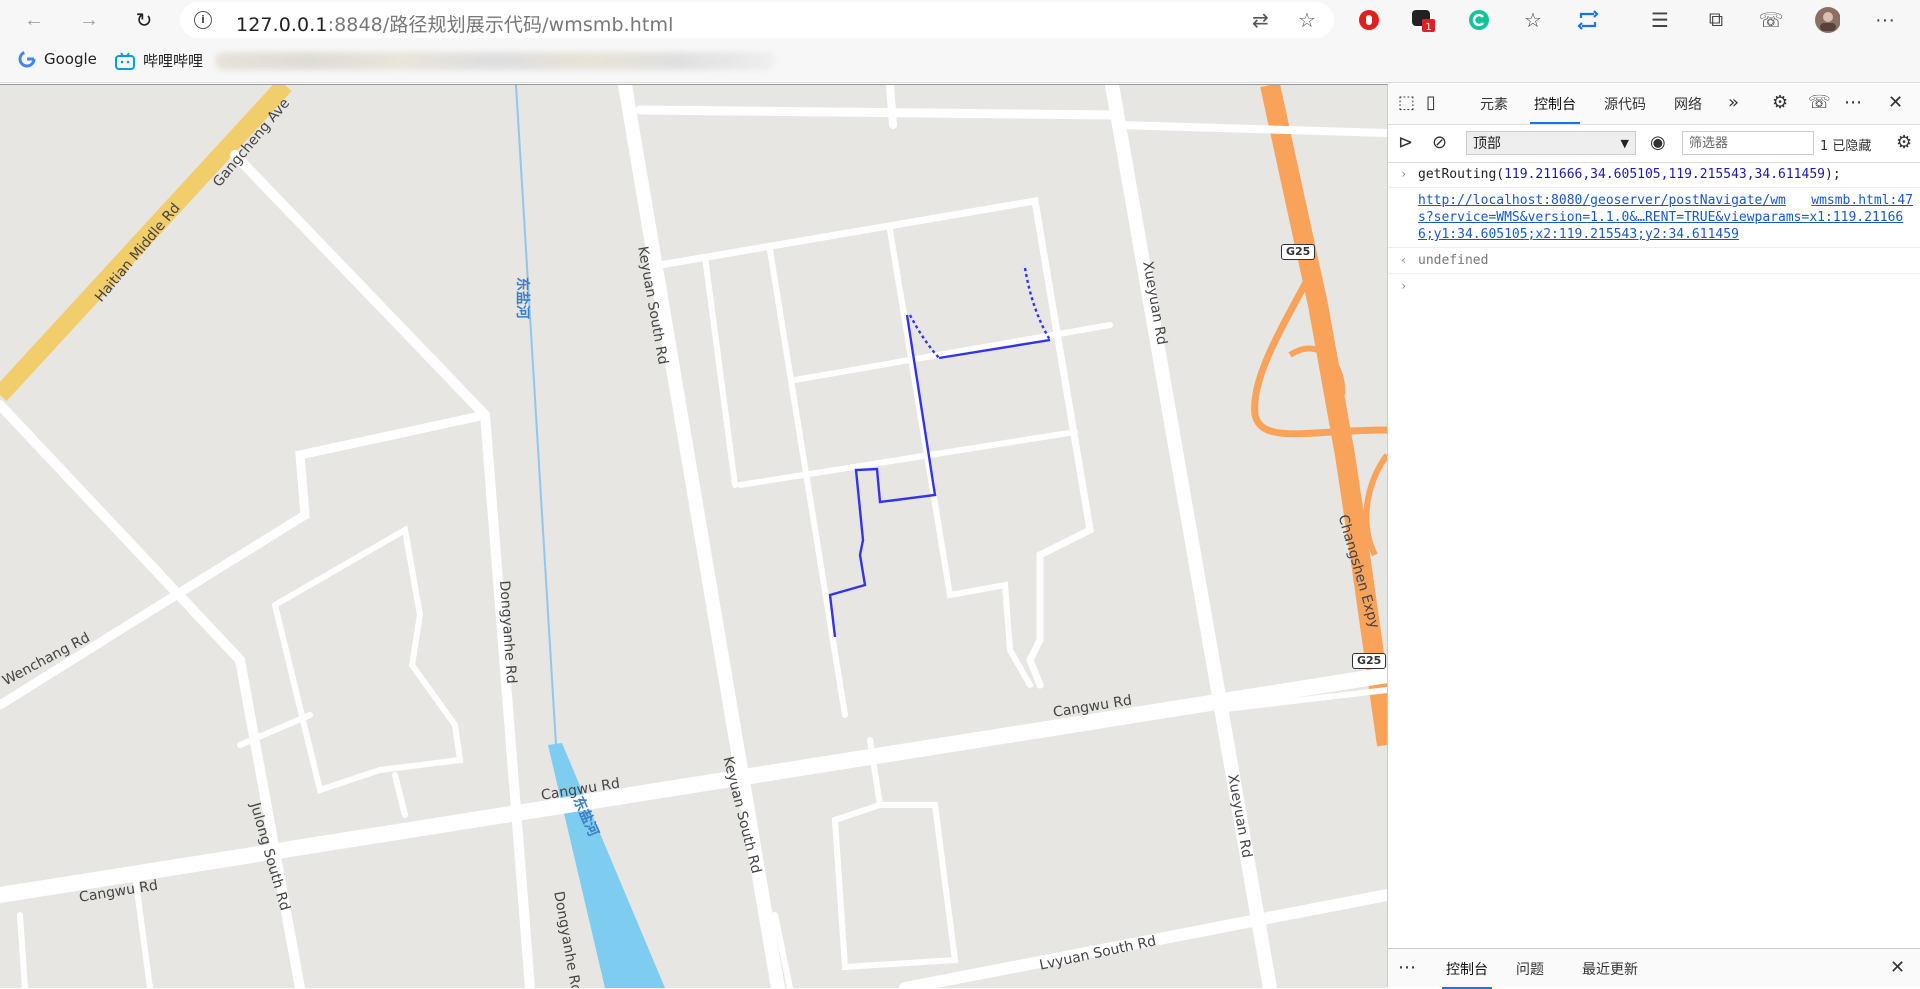 The image size is (1920, 989). What do you see at coordinates (1530, 969) in the screenshot?
I see `drawer-tab-issues: 问题` at bounding box center [1530, 969].